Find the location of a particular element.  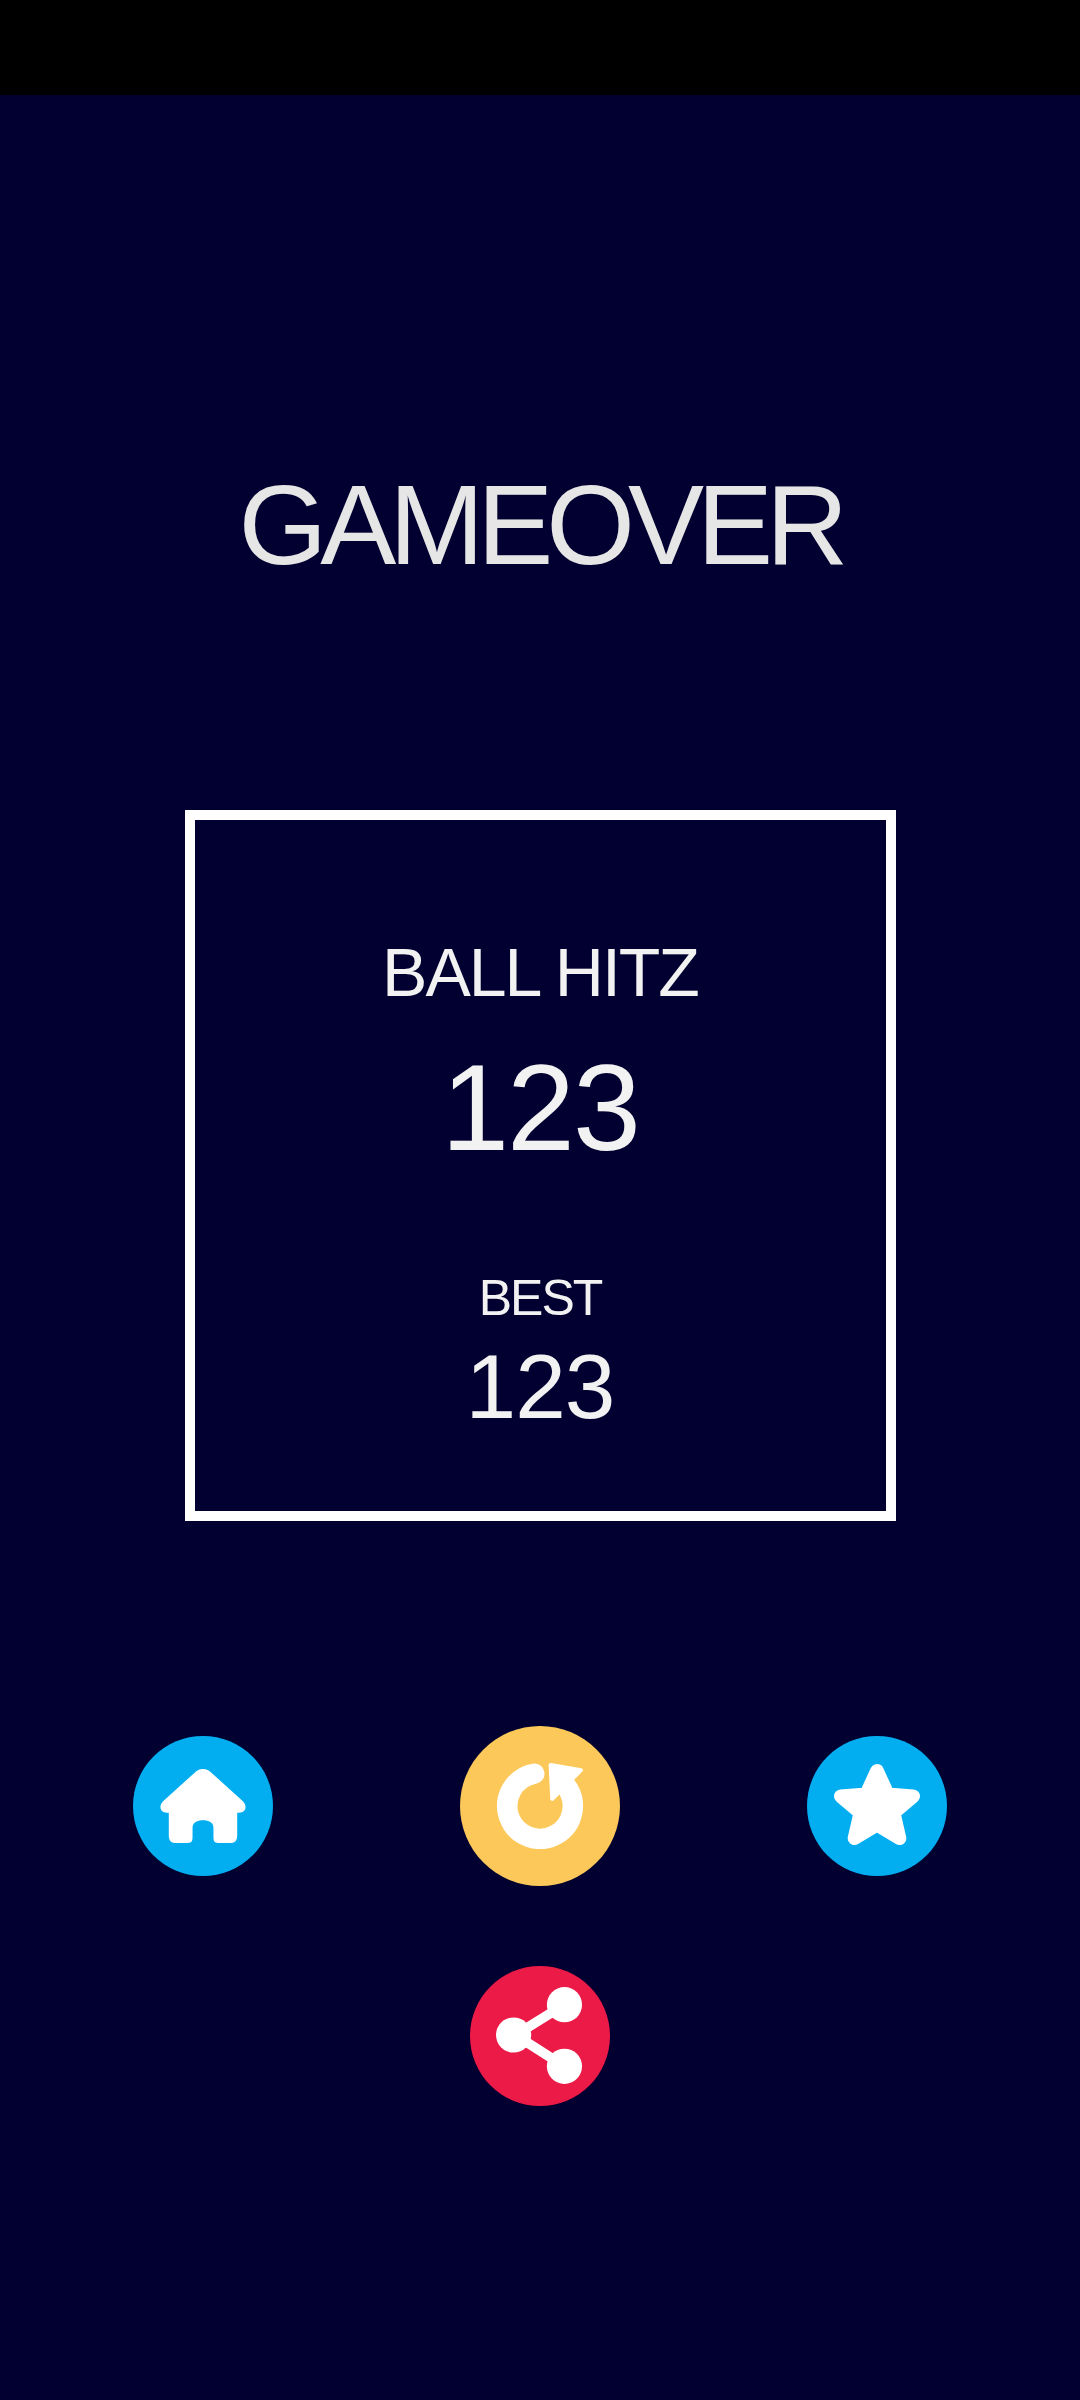

game-over-title: GAMEOVER is located at coordinates (540, 525).